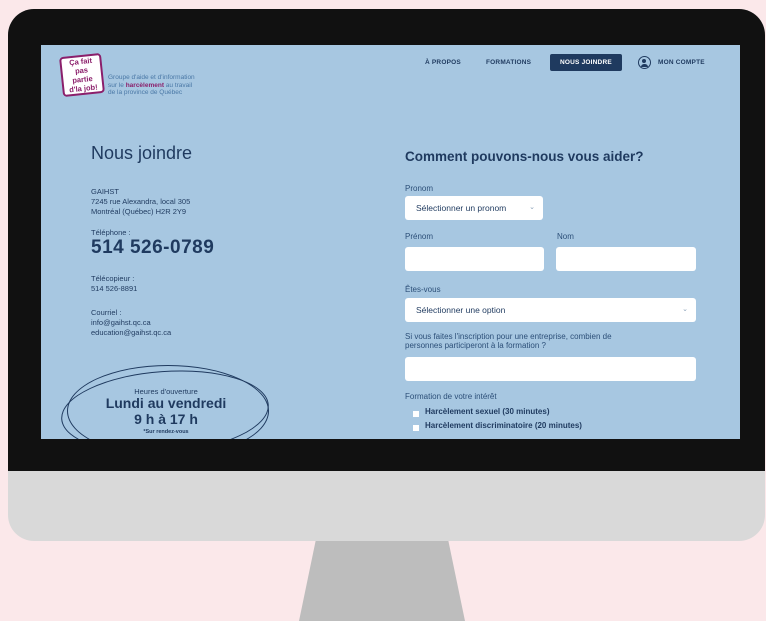 The height and width of the screenshot is (621, 766). What do you see at coordinates (443, 62) in the screenshot?
I see `nav-a-propos: À PROPOS` at bounding box center [443, 62].